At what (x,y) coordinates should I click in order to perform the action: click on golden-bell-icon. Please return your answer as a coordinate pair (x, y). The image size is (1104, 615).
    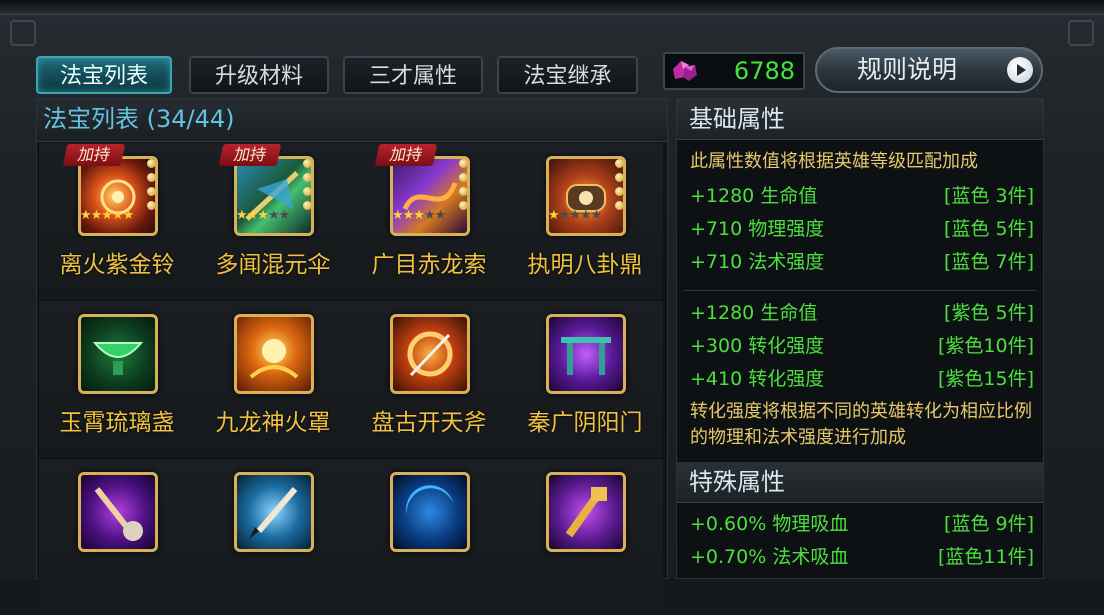
    Looking at the image, I should click on (118, 196).